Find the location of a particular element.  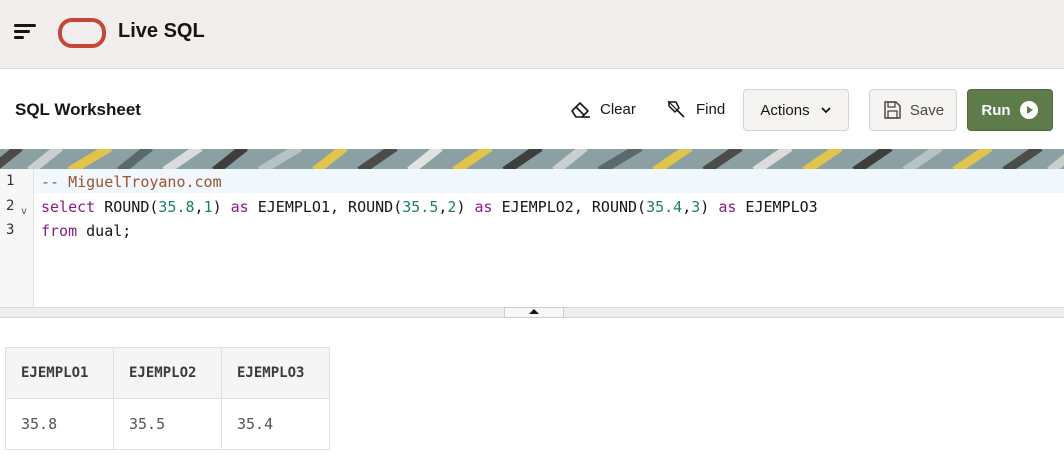

play-circle-icon is located at coordinates (1028, 110).